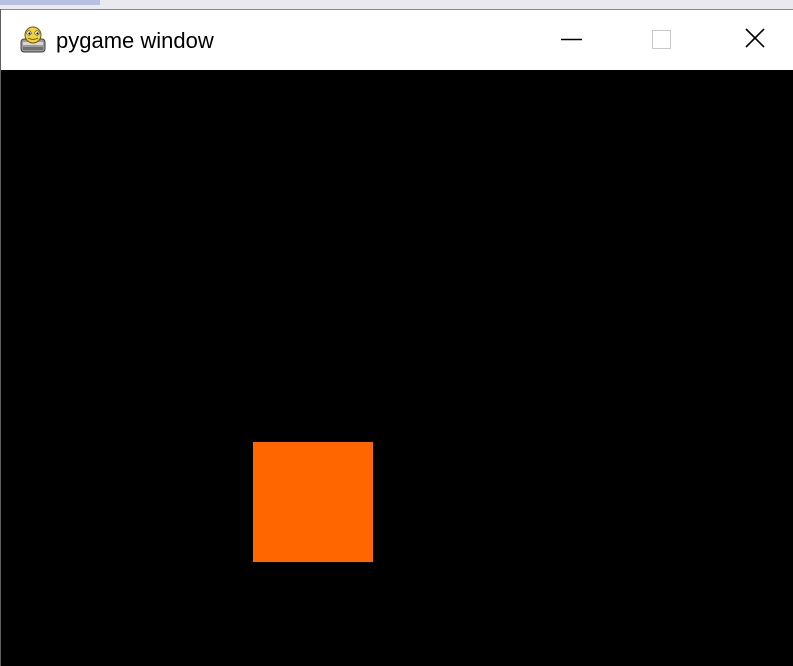 Image resolution: width=793 pixels, height=666 pixels. Describe the element at coordinates (396, 4) in the screenshot. I see `background-window-strip` at that location.